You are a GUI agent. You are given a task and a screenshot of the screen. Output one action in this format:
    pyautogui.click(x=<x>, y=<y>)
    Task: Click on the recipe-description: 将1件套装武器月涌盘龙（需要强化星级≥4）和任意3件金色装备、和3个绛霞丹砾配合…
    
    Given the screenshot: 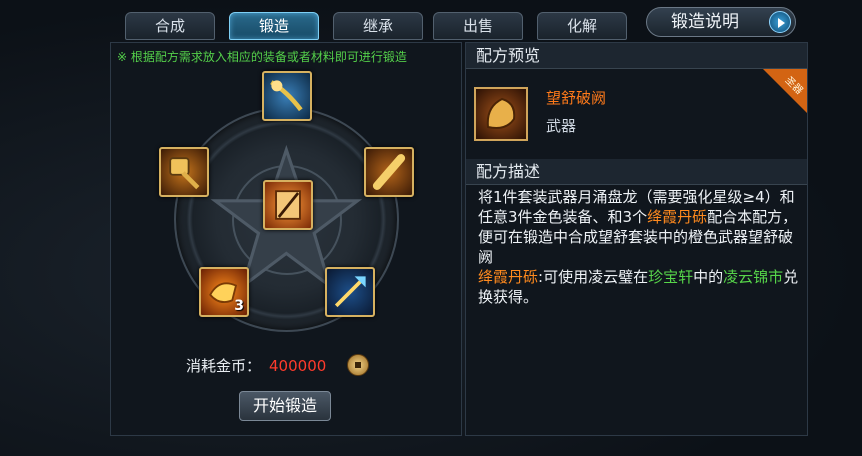 What is the action you would take?
    pyautogui.click(x=639, y=247)
    